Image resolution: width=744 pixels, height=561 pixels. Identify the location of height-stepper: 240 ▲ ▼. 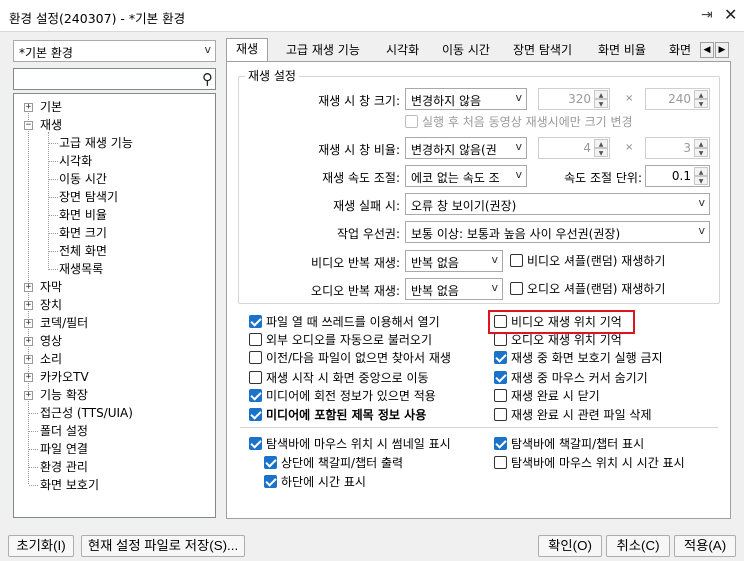
(677, 99).